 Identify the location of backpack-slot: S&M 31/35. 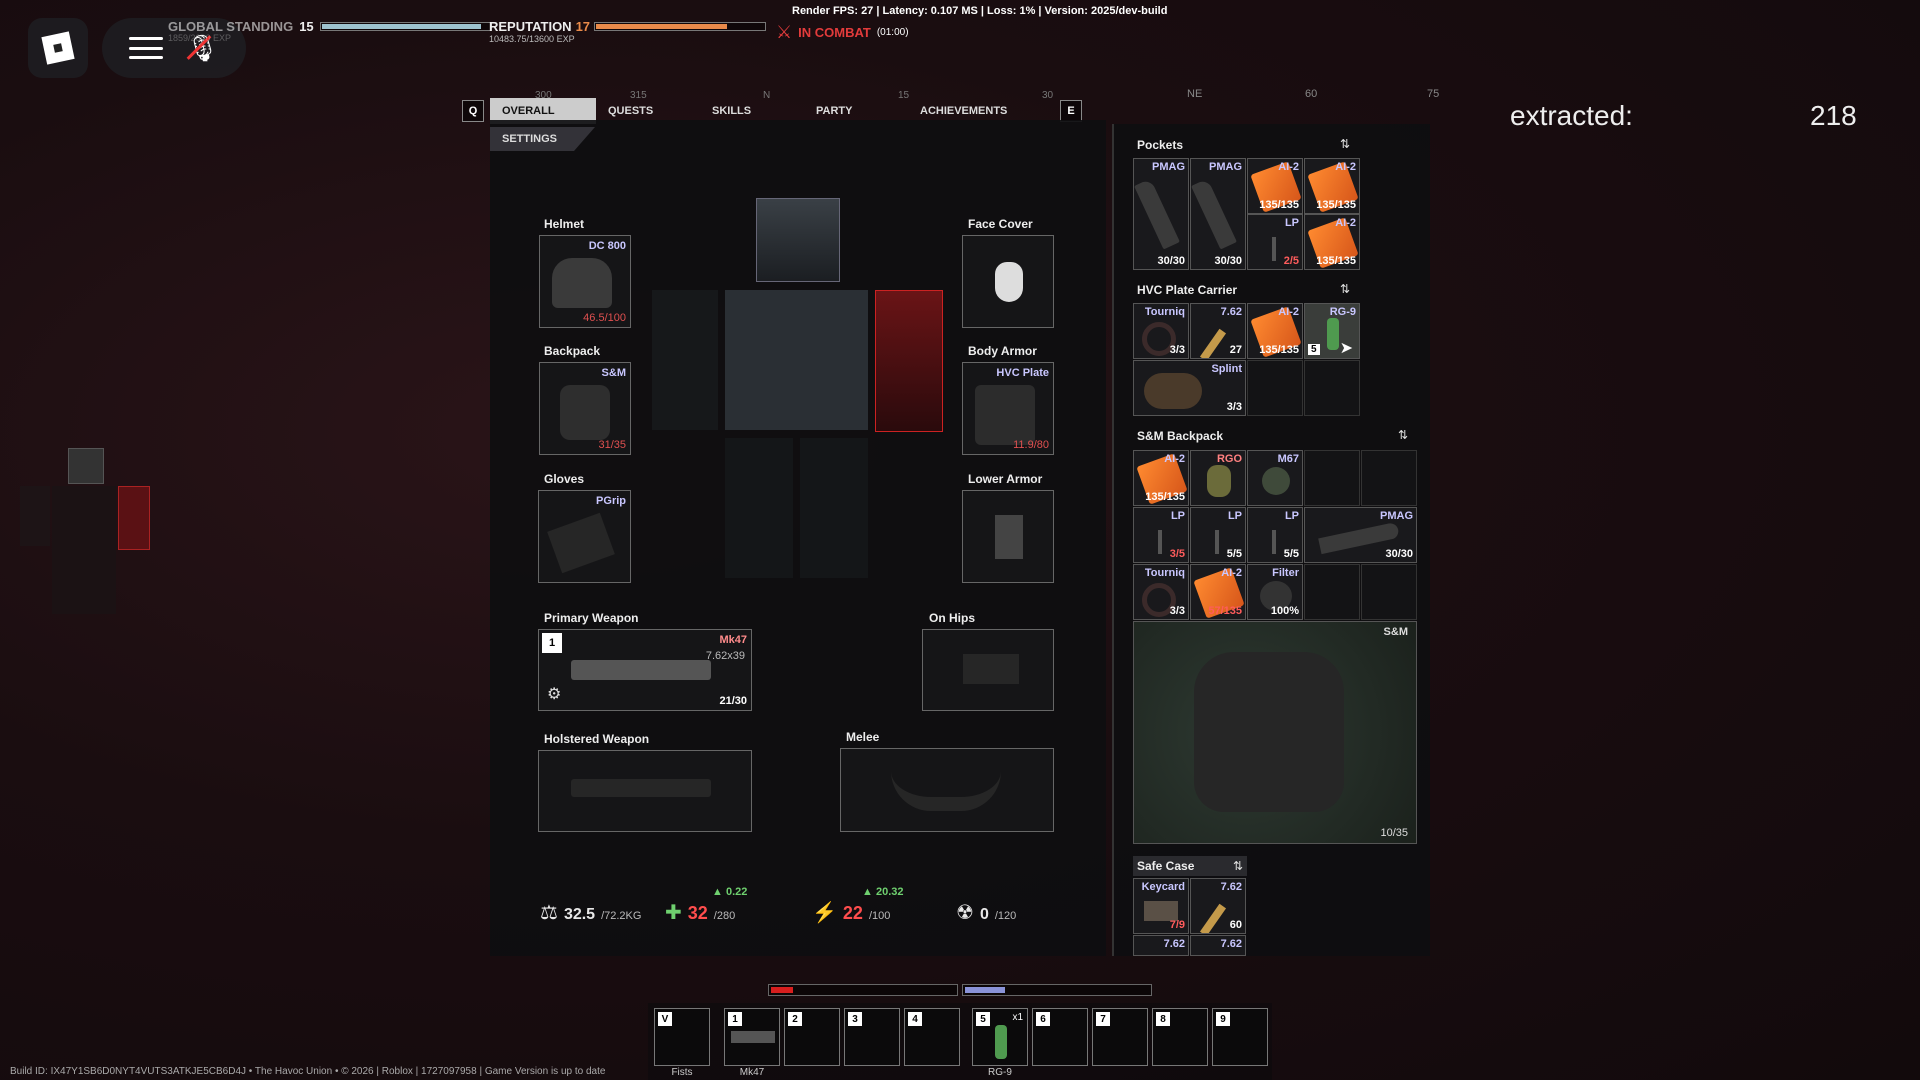
(585, 408).